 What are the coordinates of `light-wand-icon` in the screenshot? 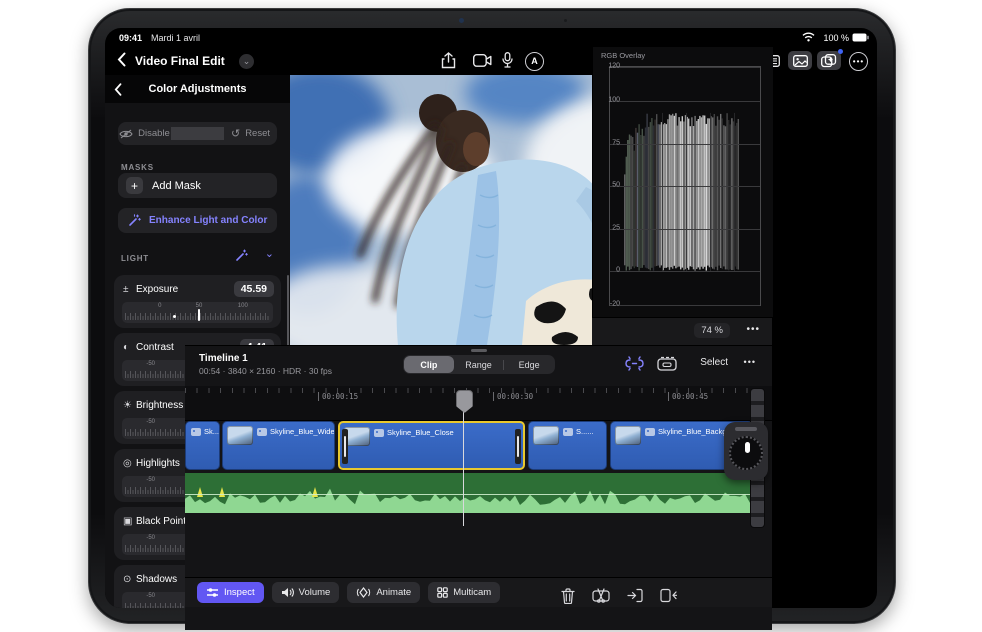 It's located at (241, 255).